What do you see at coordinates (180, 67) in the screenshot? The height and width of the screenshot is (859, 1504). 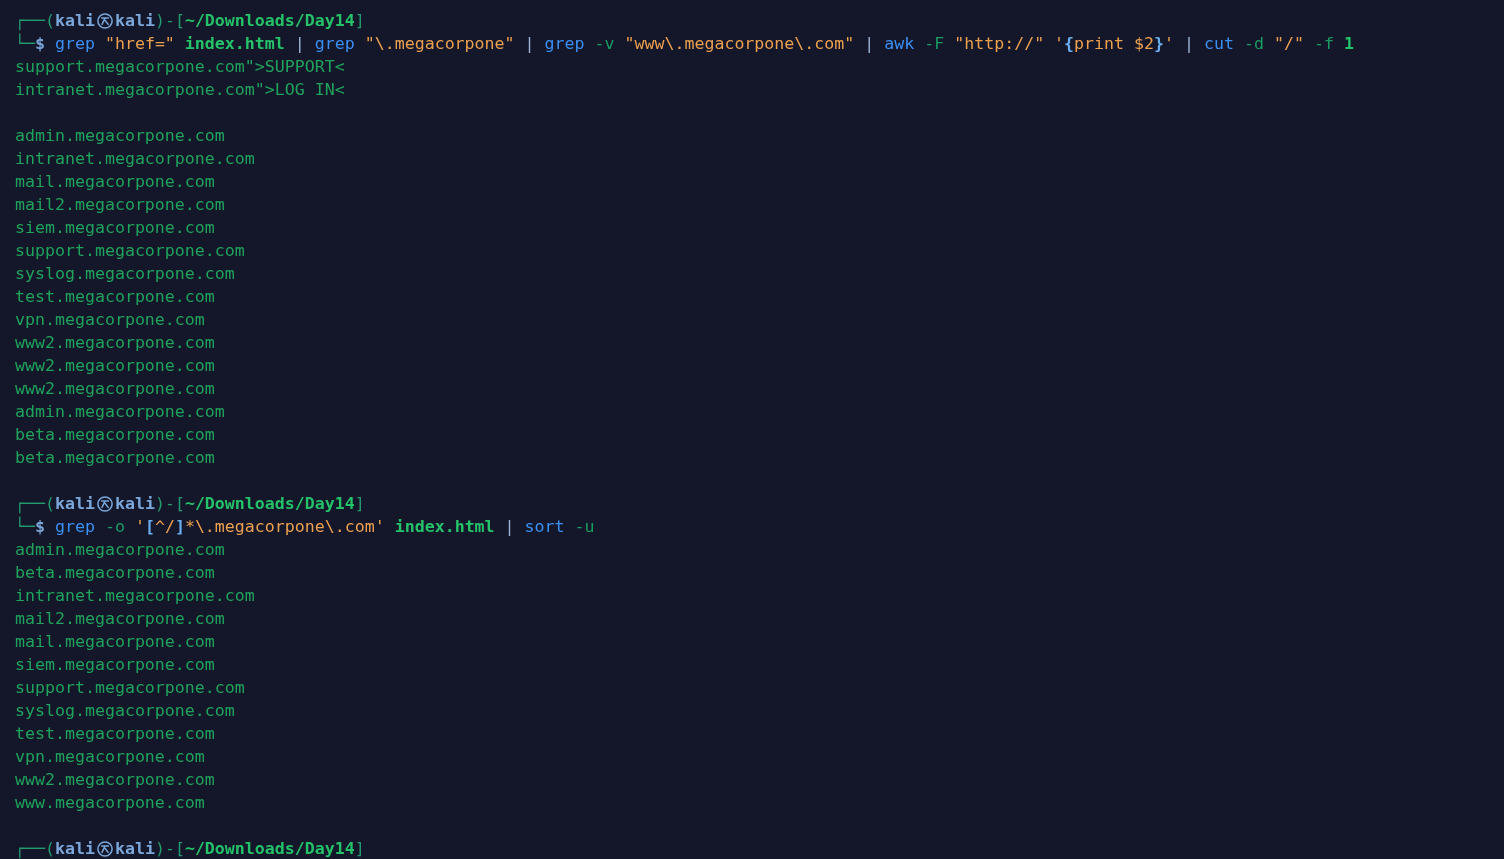 I see `output-line: support.megacorpone.com">SUPPORT<` at bounding box center [180, 67].